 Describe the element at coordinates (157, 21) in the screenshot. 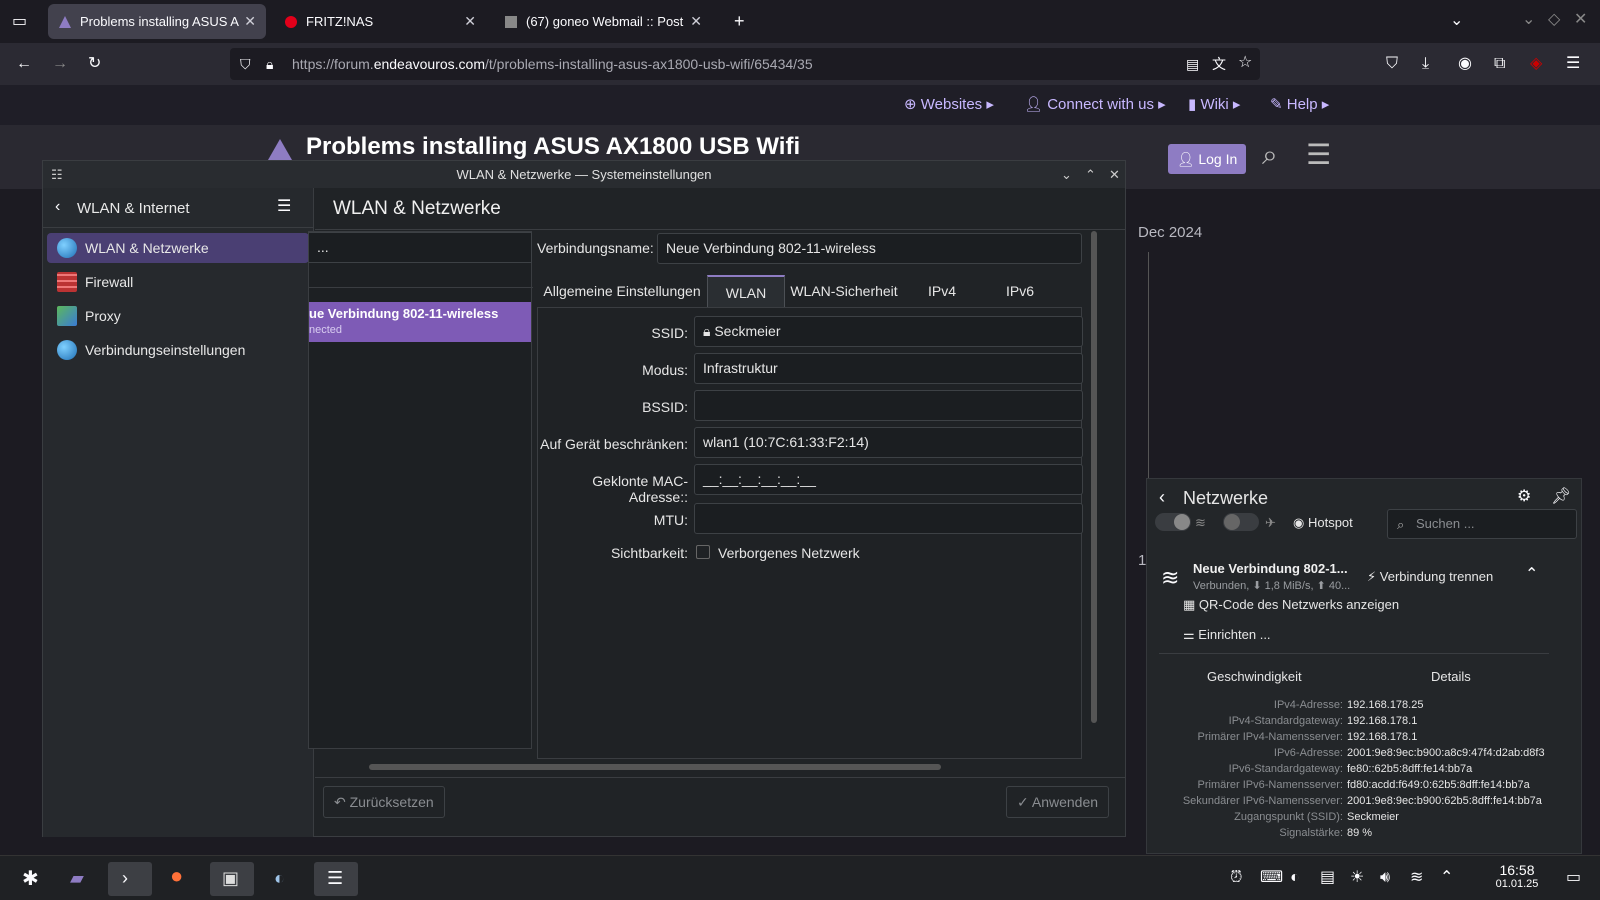

I see `tab-forum: Problems installing ASUS A ✕` at that location.